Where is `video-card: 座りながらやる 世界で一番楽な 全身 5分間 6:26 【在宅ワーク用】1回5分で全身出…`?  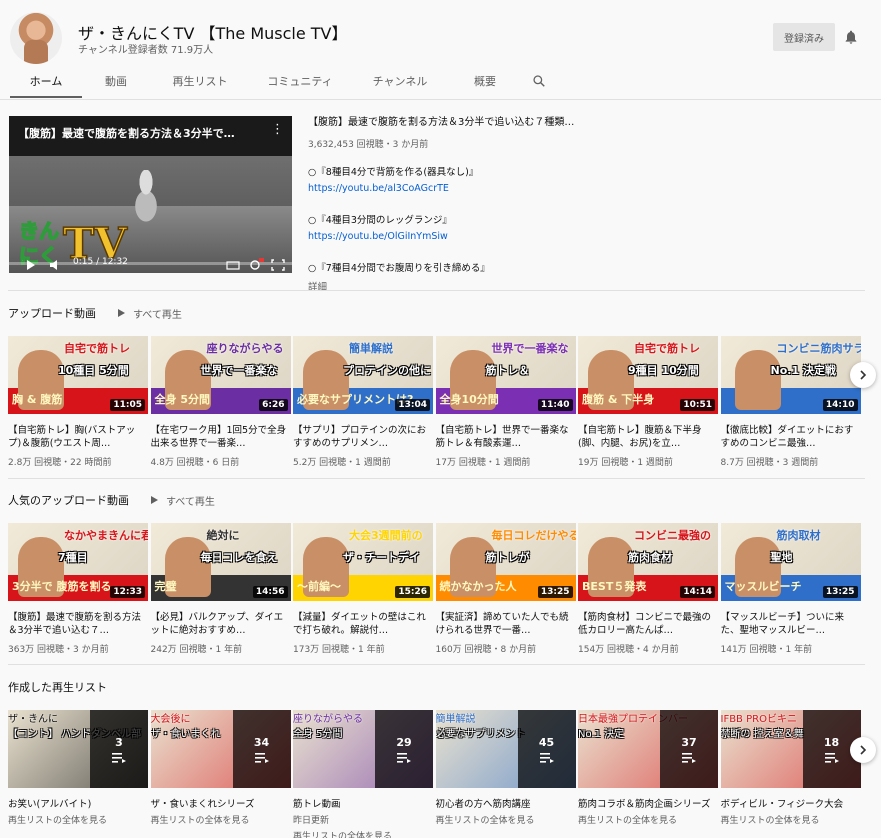
video-card: 座りながらやる 世界で一番楽な 全身 5分間 6:26 【在宅ワーク用】1回5分で全身出… is located at coordinates (220, 402).